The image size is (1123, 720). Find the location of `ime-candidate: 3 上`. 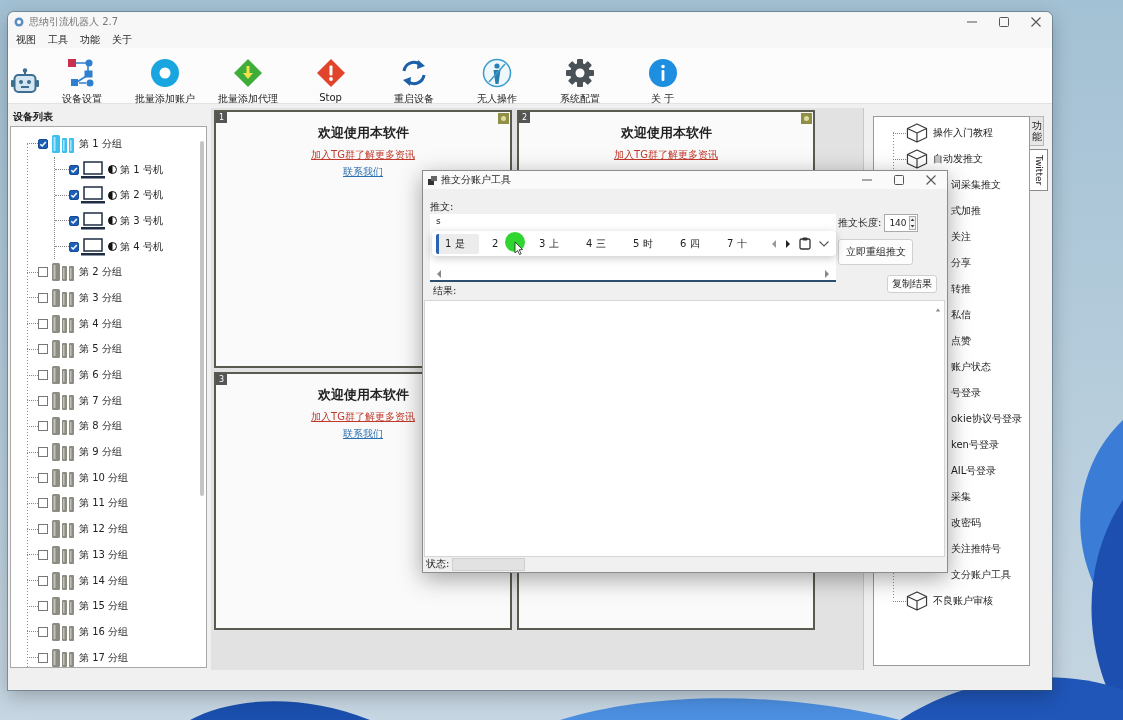

ime-candidate: 3 上 is located at coordinates (547, 243).